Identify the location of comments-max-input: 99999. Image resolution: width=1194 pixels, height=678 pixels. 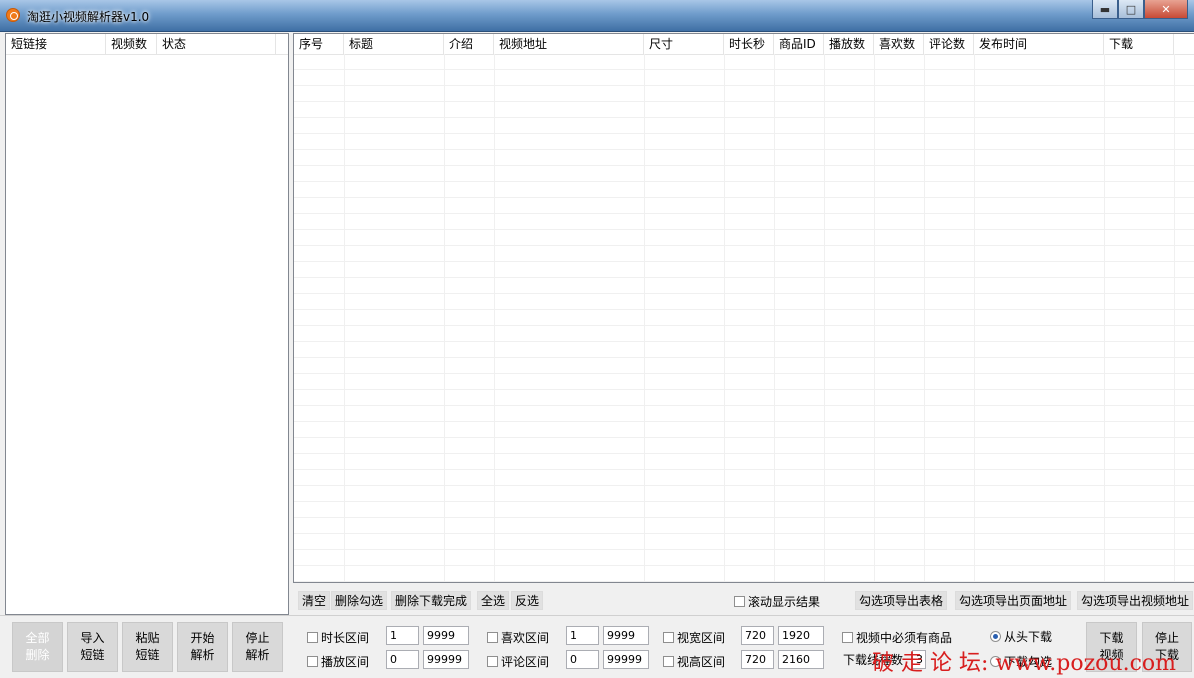
(626, 659).